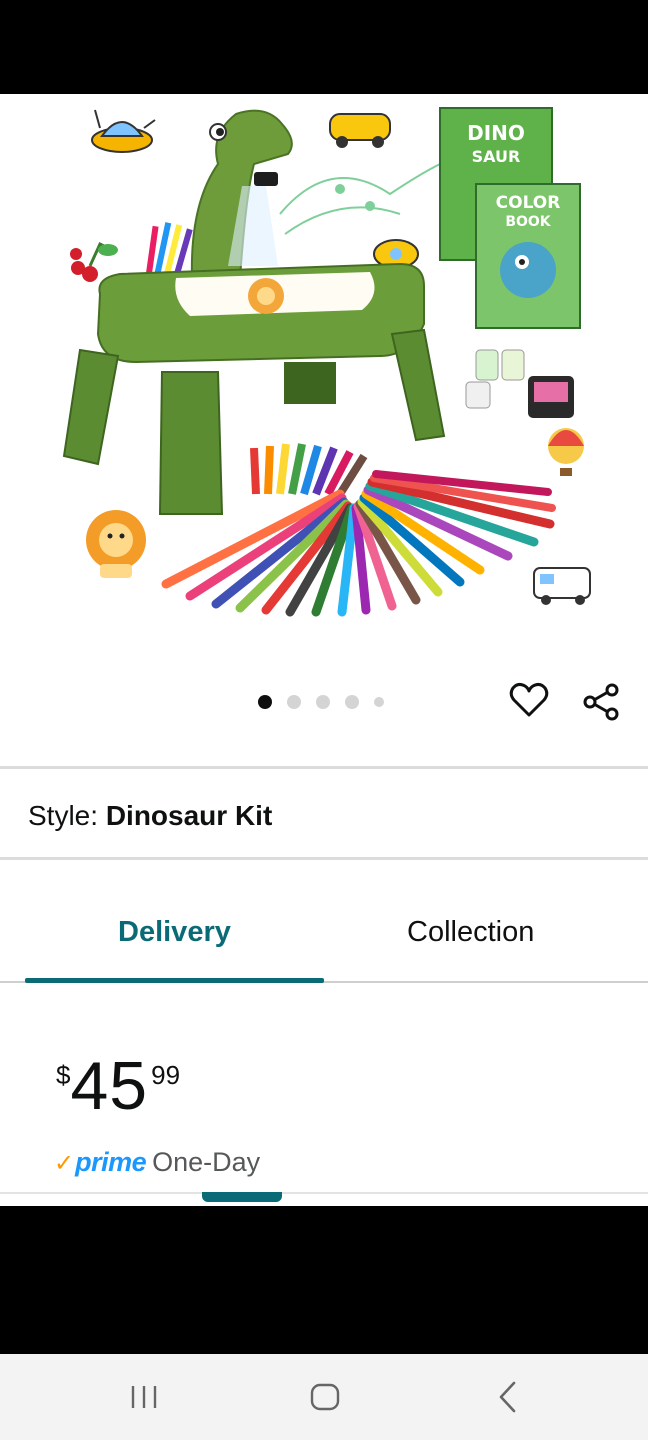 This screenshot has width=648, height=1440. I want to click on share-button, so click(601, 702).